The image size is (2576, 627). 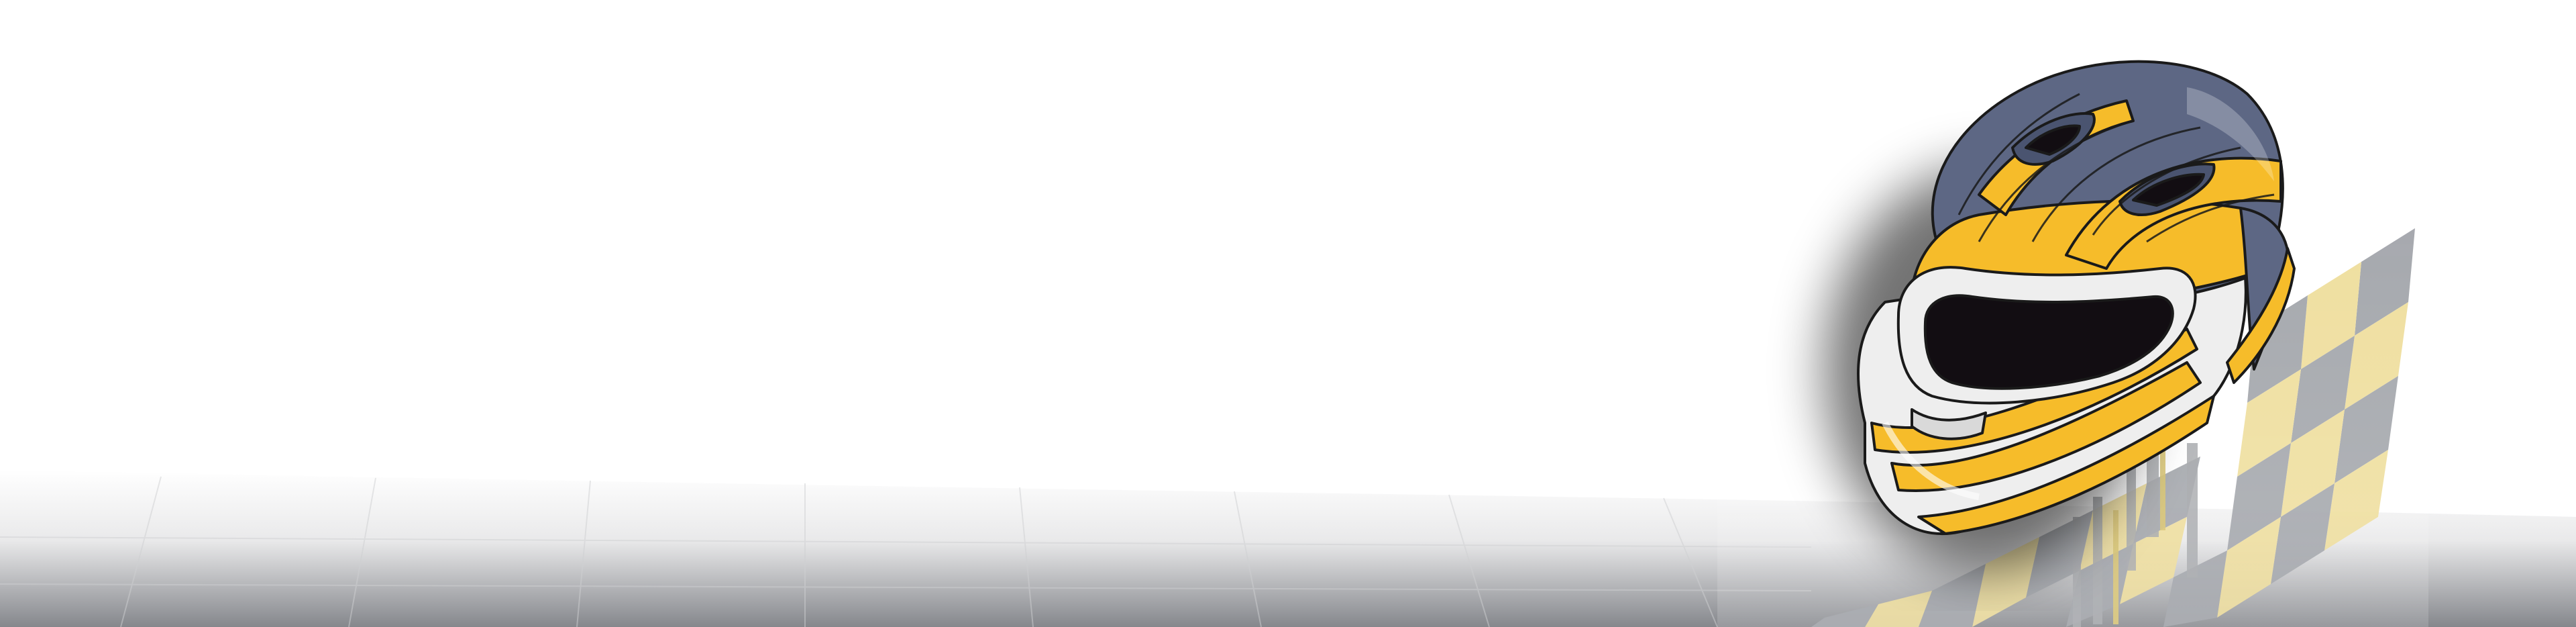 I want to click on racing-helmet-icon, so click(x=2076, y=298).